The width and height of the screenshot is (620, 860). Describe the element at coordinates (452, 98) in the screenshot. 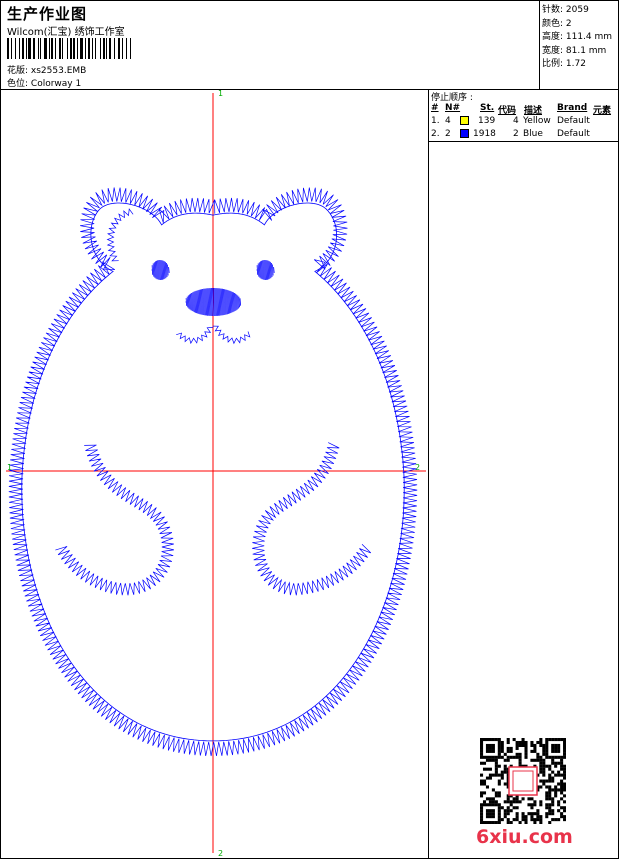

I see `stop-sequence-title: 停止顺序 :` at that location.